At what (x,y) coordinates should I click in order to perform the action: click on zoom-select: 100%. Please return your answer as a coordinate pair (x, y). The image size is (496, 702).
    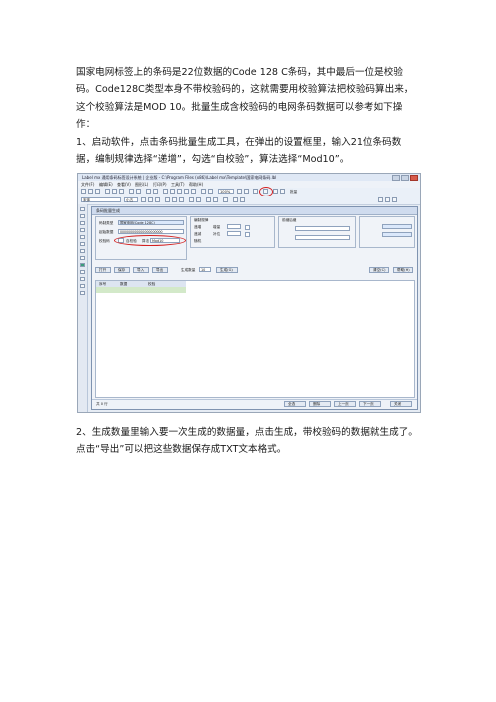
    Looking at the image, I should click on (226, 191).